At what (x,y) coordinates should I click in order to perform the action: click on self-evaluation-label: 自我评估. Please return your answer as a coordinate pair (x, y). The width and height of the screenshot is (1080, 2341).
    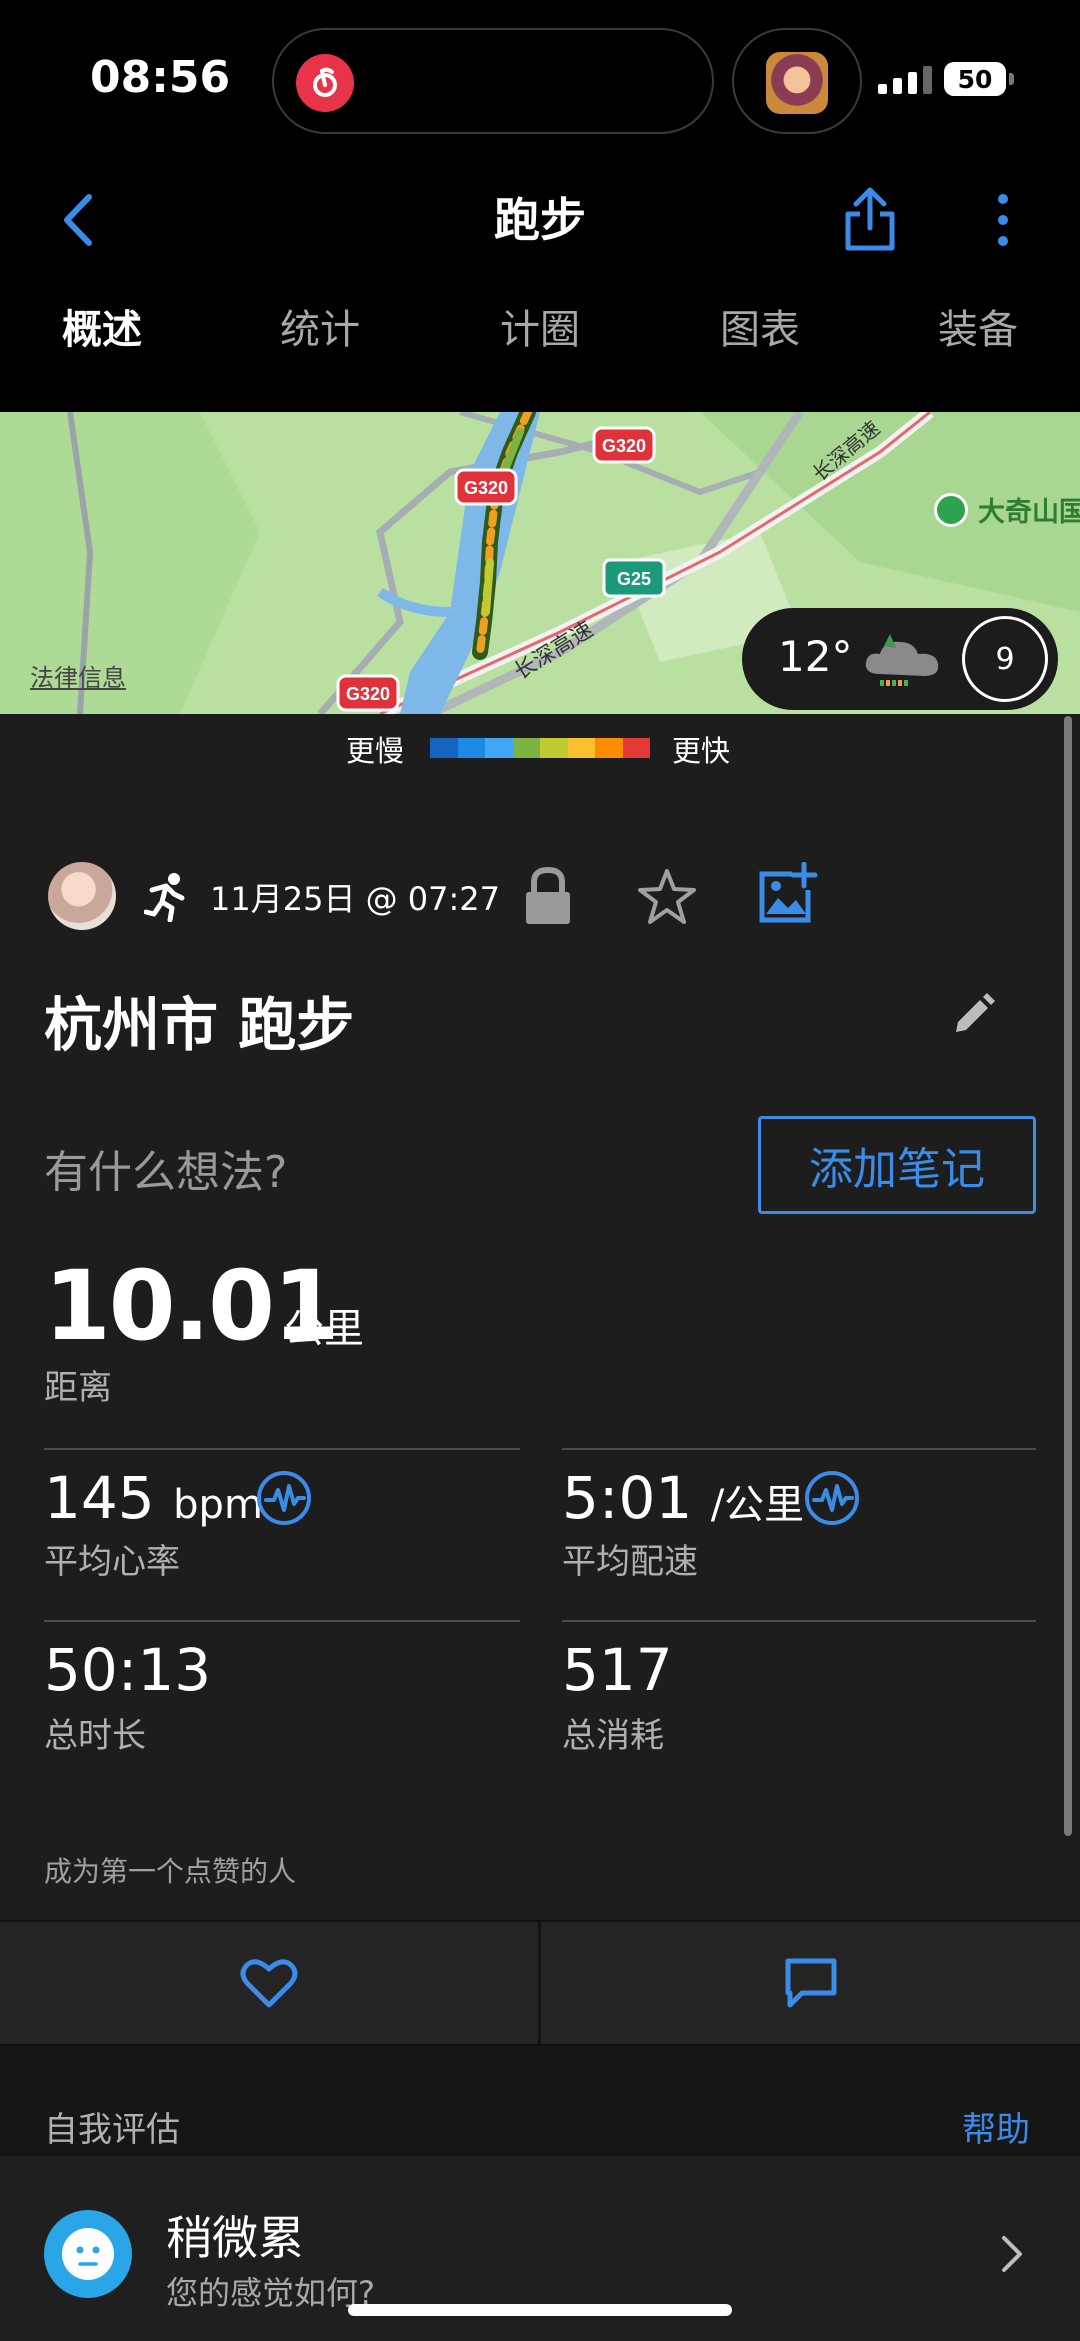
    Looking at the image, I should click on (112, 2130).